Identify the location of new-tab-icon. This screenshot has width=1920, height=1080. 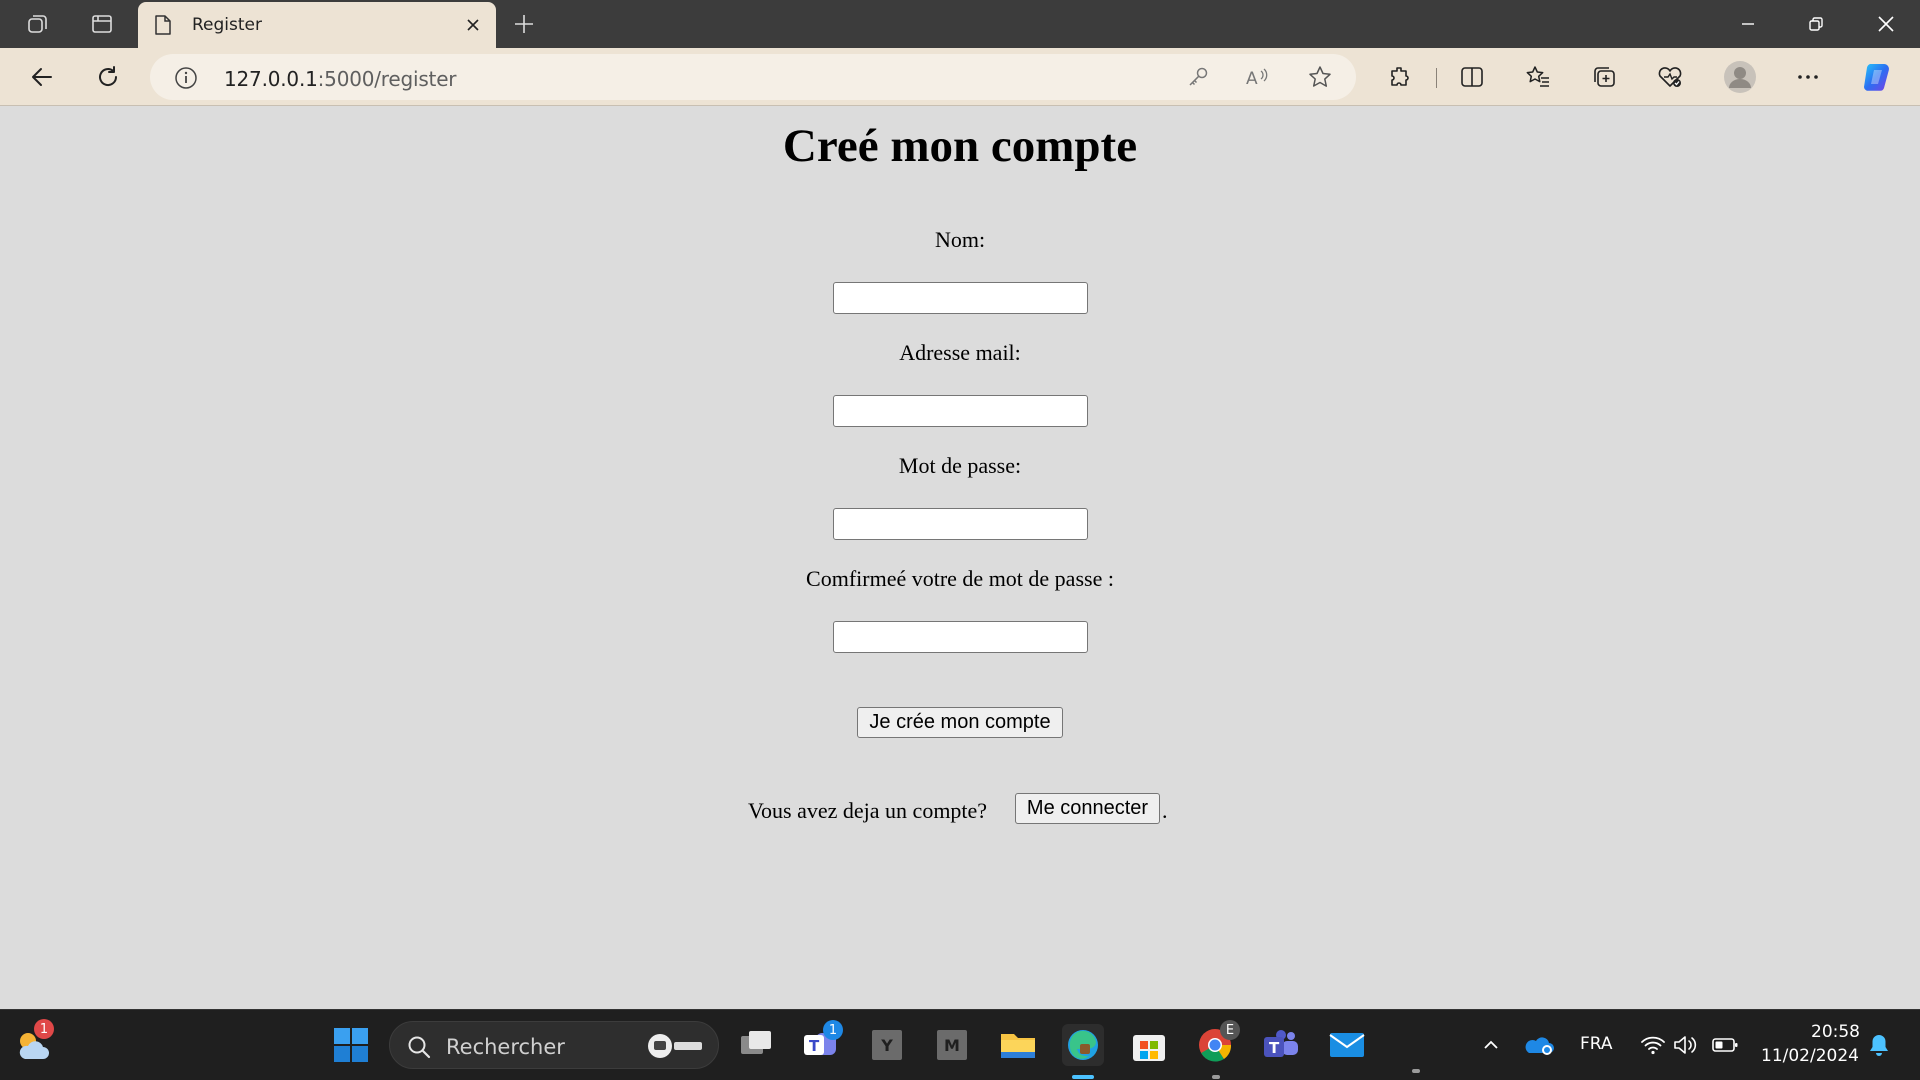
(524, 24).